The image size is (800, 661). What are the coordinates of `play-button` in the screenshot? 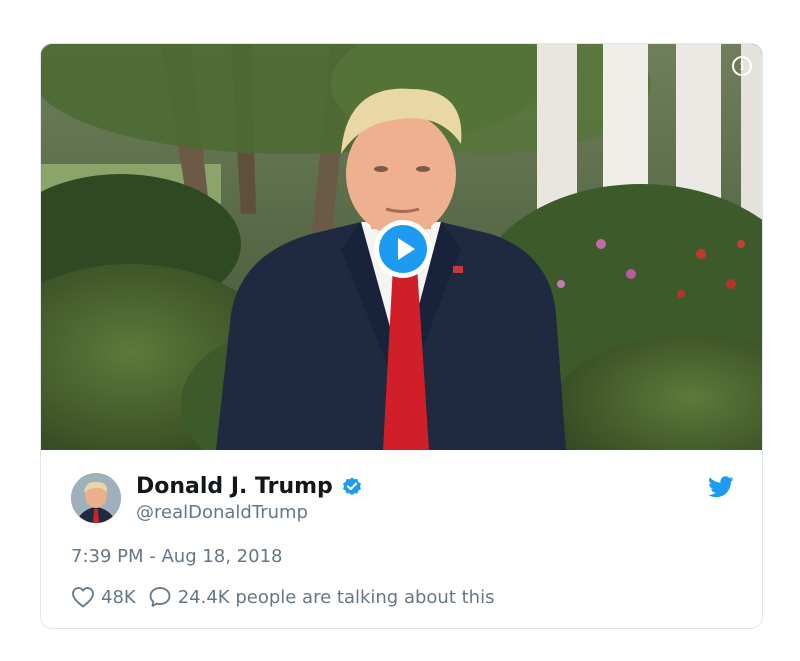 It's located at (403, 249).